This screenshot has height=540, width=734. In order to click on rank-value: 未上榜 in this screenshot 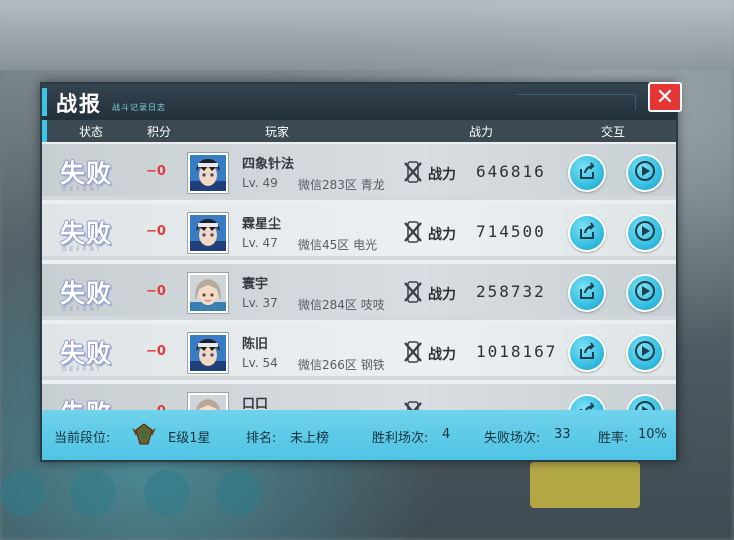, I will do `click(310, 438)`.